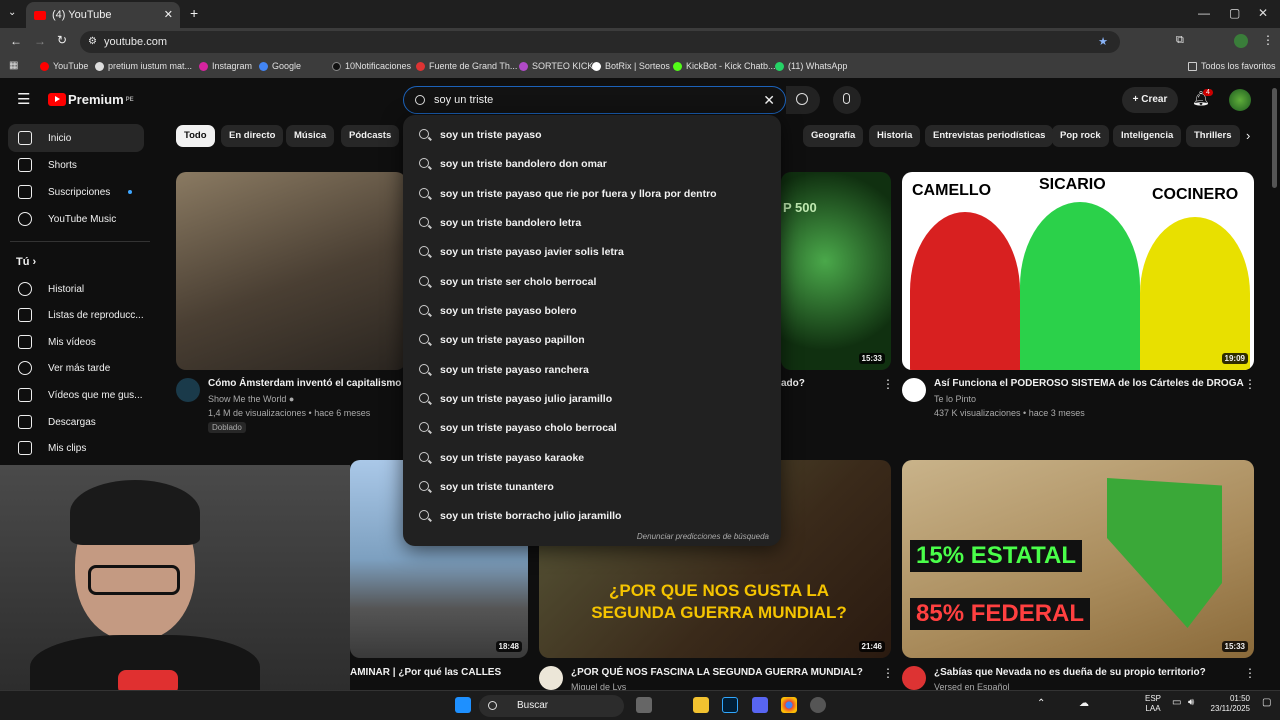 This screenshot has width=1280, height=720. What do you see at coordinates (592, 369) in the screenshot?
I see `suggestion-item: soy un triste payaso ranchera` at bounding box center [592, 369].